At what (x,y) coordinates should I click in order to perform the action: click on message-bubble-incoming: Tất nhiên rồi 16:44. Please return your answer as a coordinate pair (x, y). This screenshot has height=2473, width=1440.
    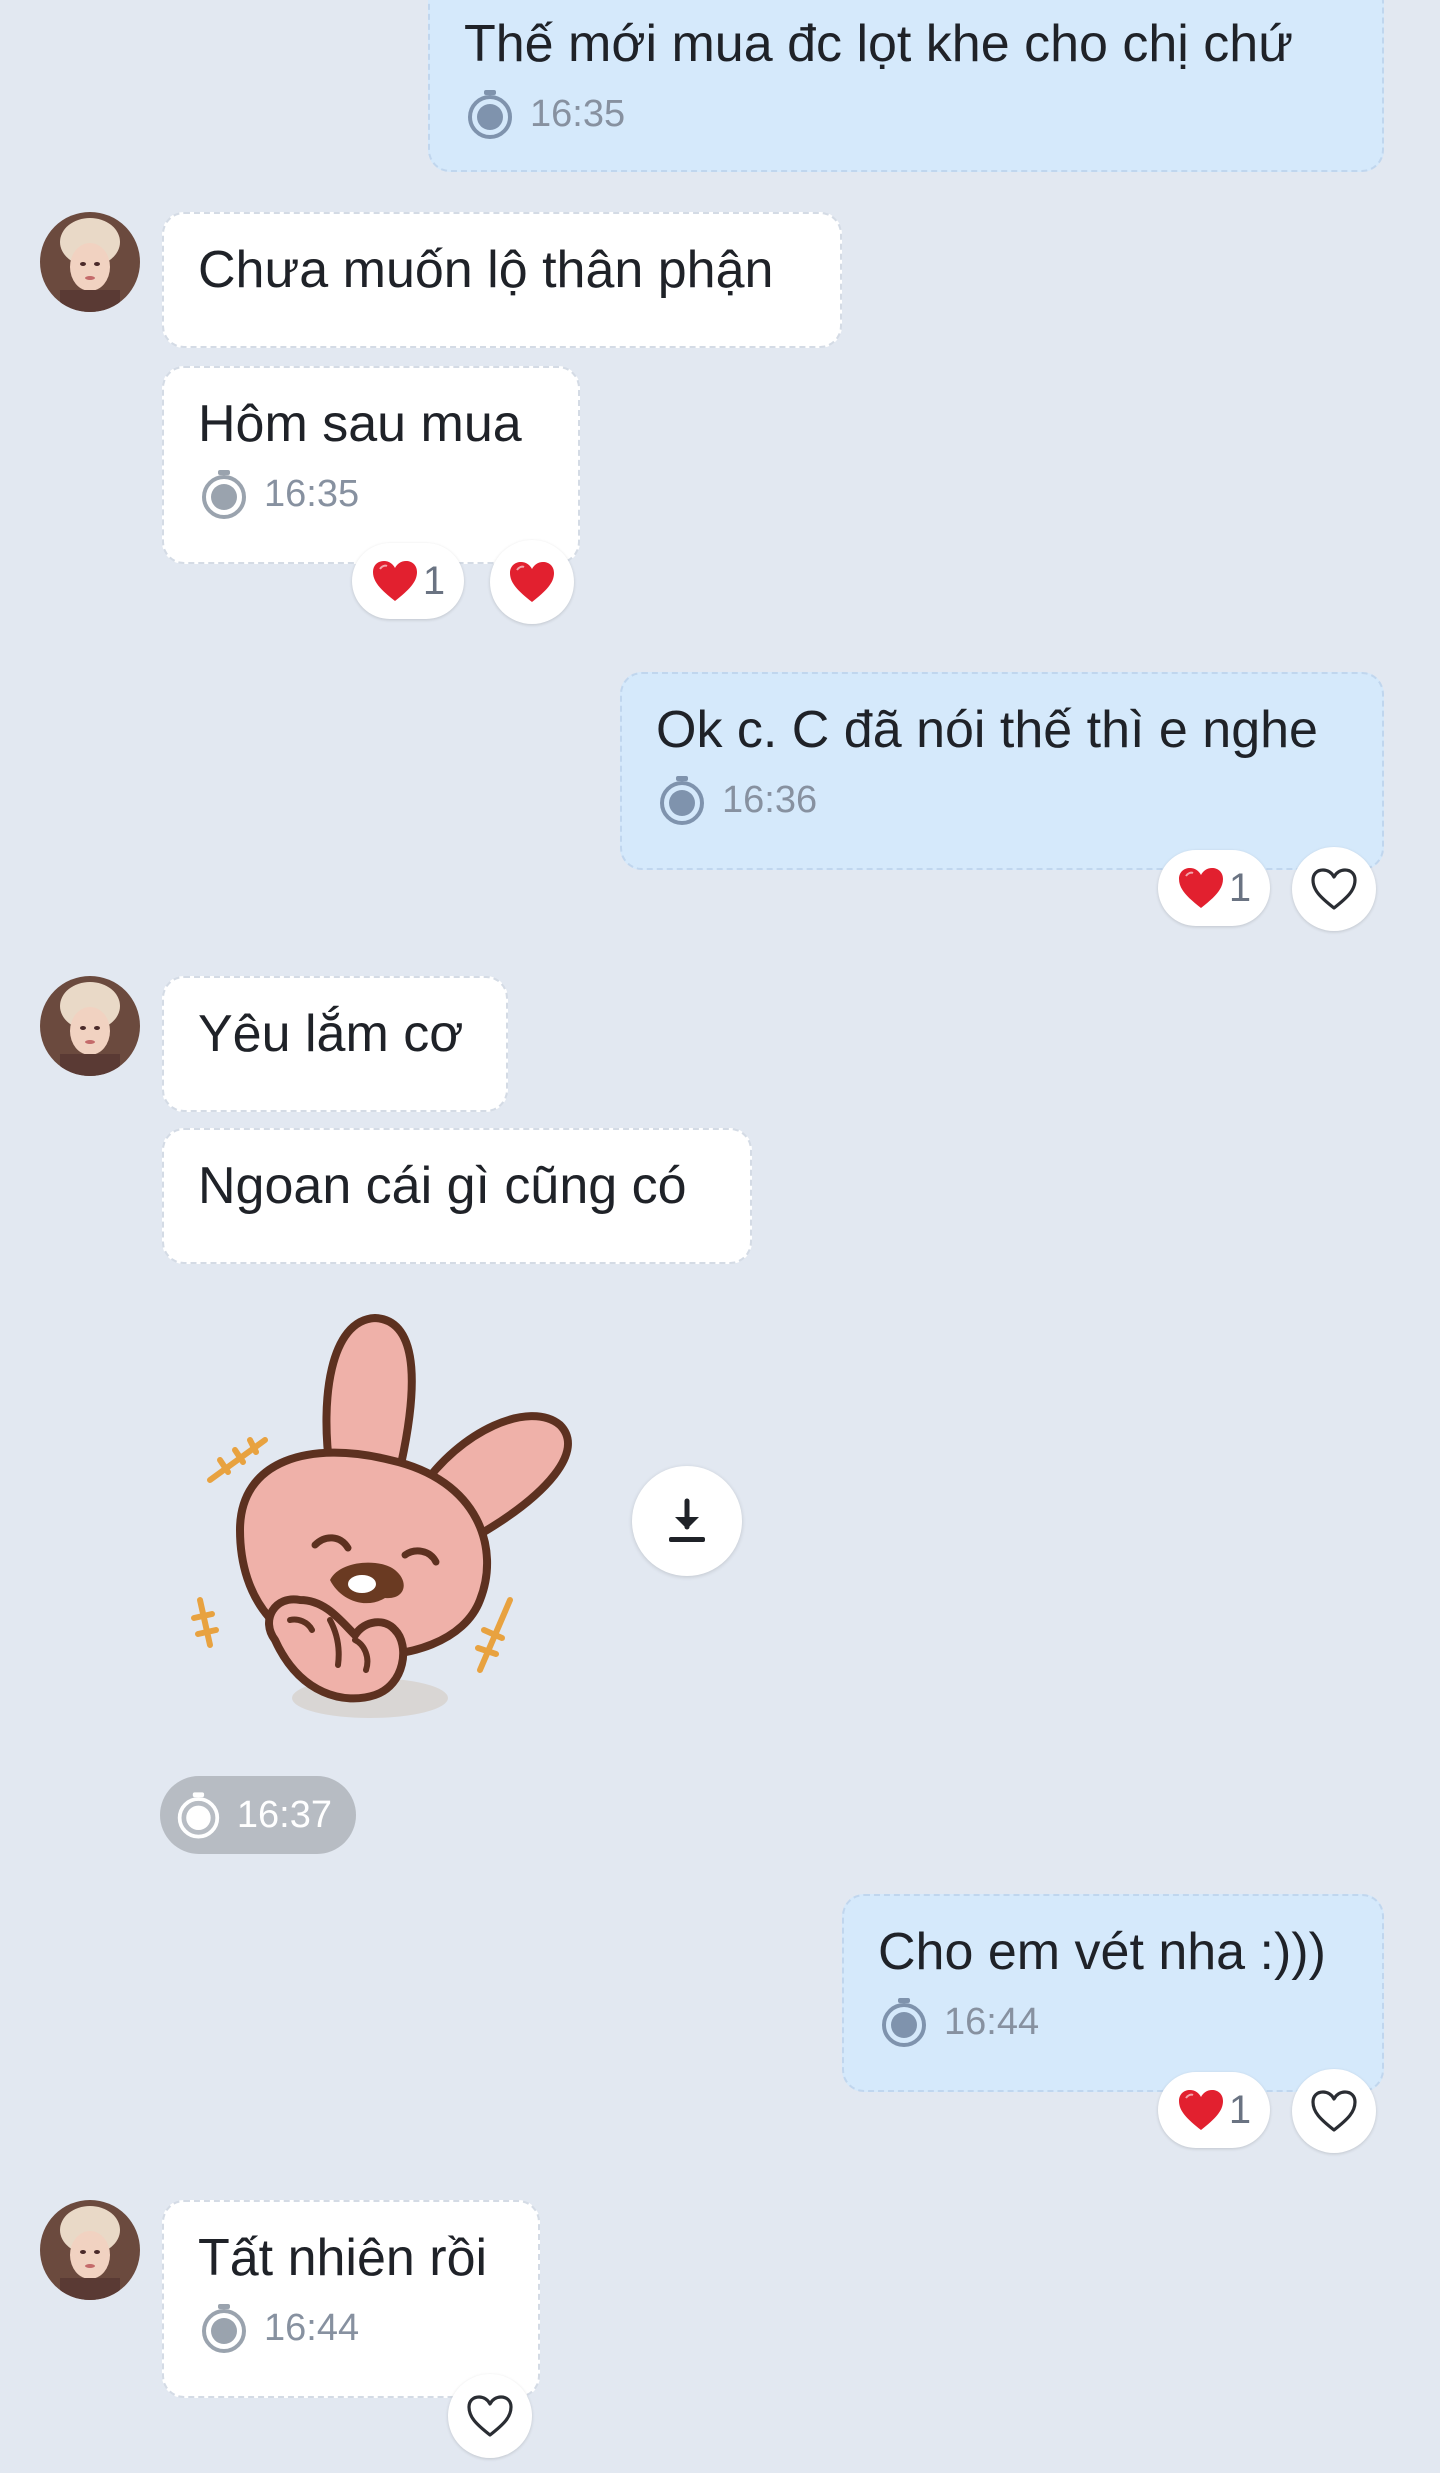
    Looking at the image, I should click on (351, 2299).